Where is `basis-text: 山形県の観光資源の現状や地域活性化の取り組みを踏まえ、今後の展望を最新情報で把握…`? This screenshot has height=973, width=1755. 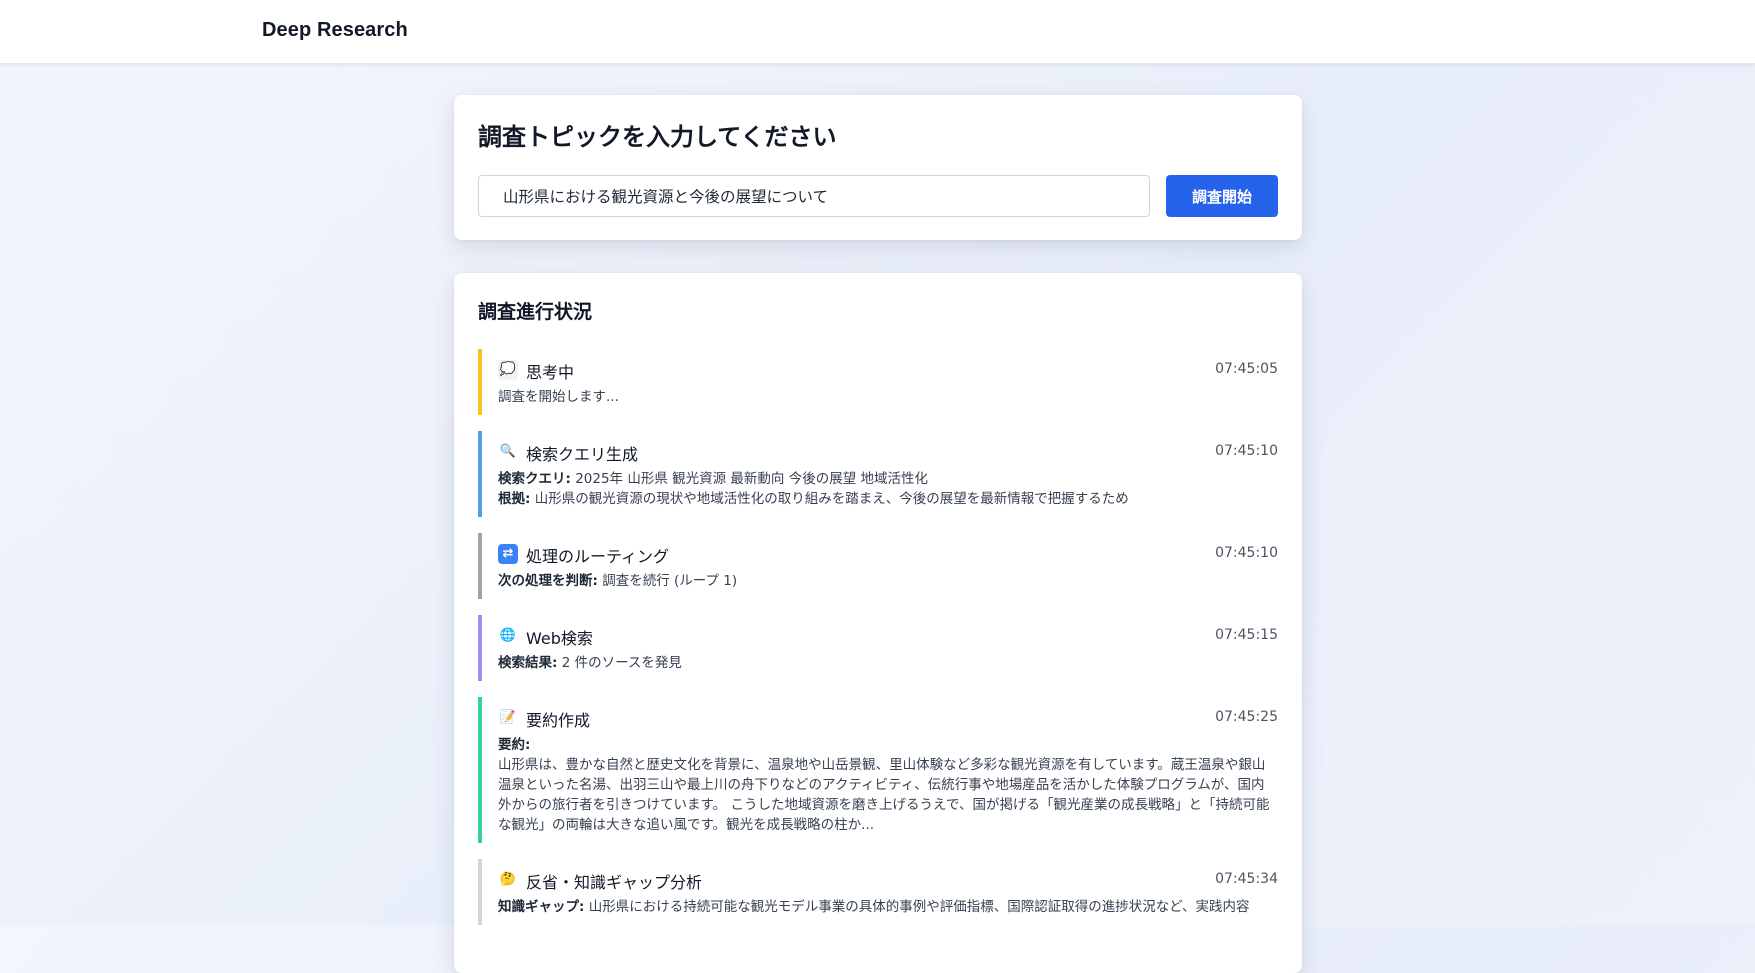 basis-text: 山形県の観光資源の現状や地域活性化の取り組みを踏まえ、今後の展望を最新情報で把握… is located at coordinates (831, 499).